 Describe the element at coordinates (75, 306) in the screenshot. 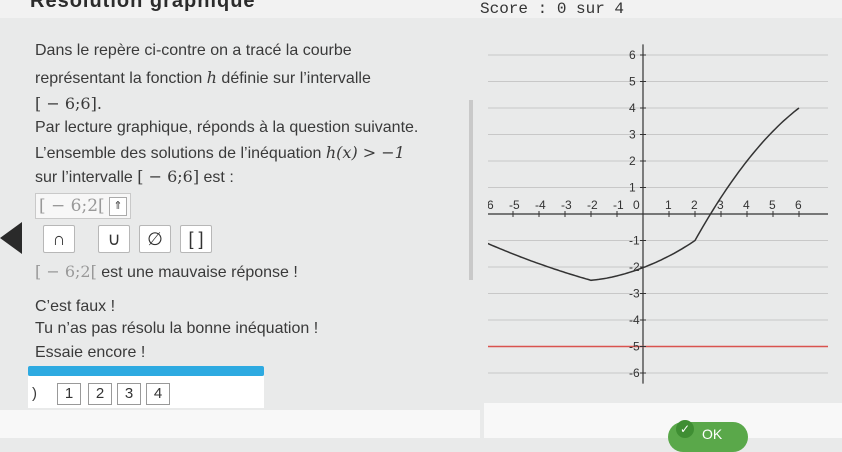

I see `feedback-faux: C’est faux !` at that location.